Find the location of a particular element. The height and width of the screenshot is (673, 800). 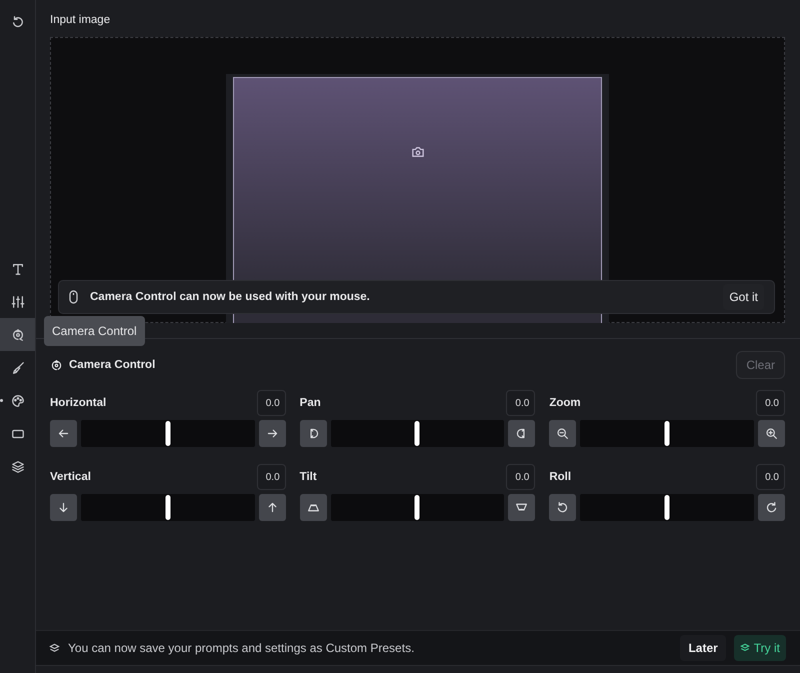

control-label: Horizontal is located at coordinates (78, 403).